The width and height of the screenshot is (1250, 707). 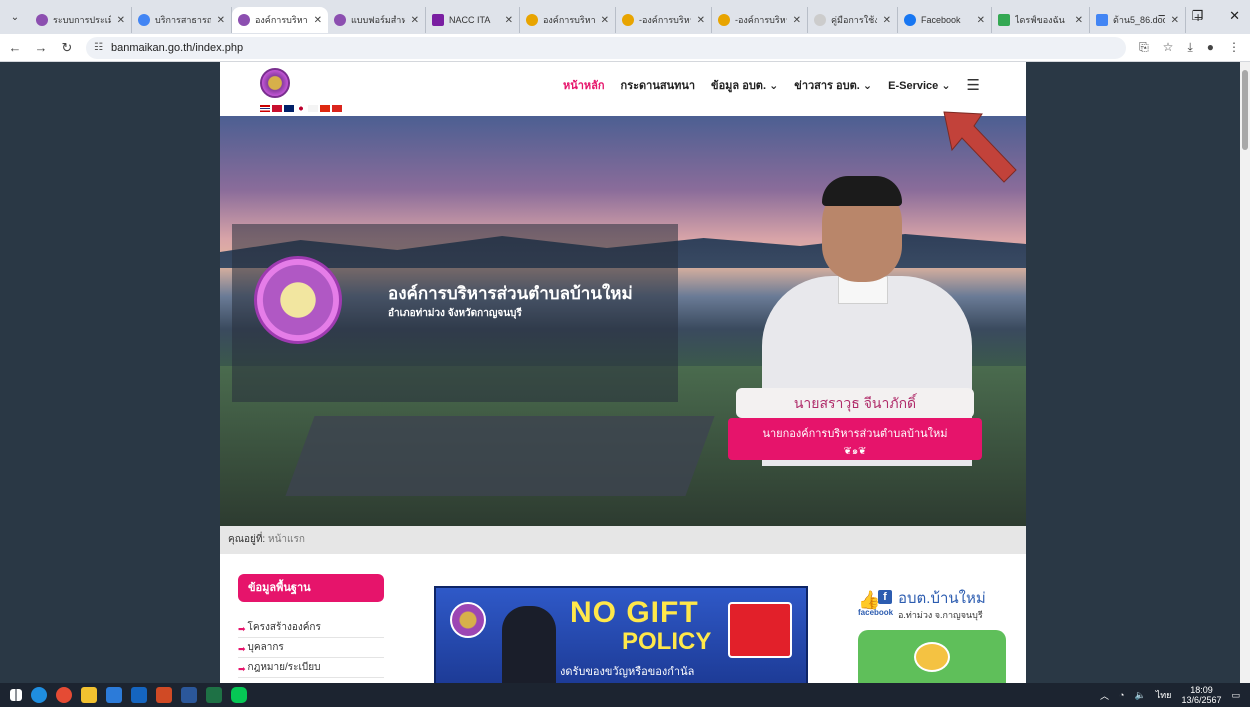 I want to click on site-logo, so click(x=275, y=83).